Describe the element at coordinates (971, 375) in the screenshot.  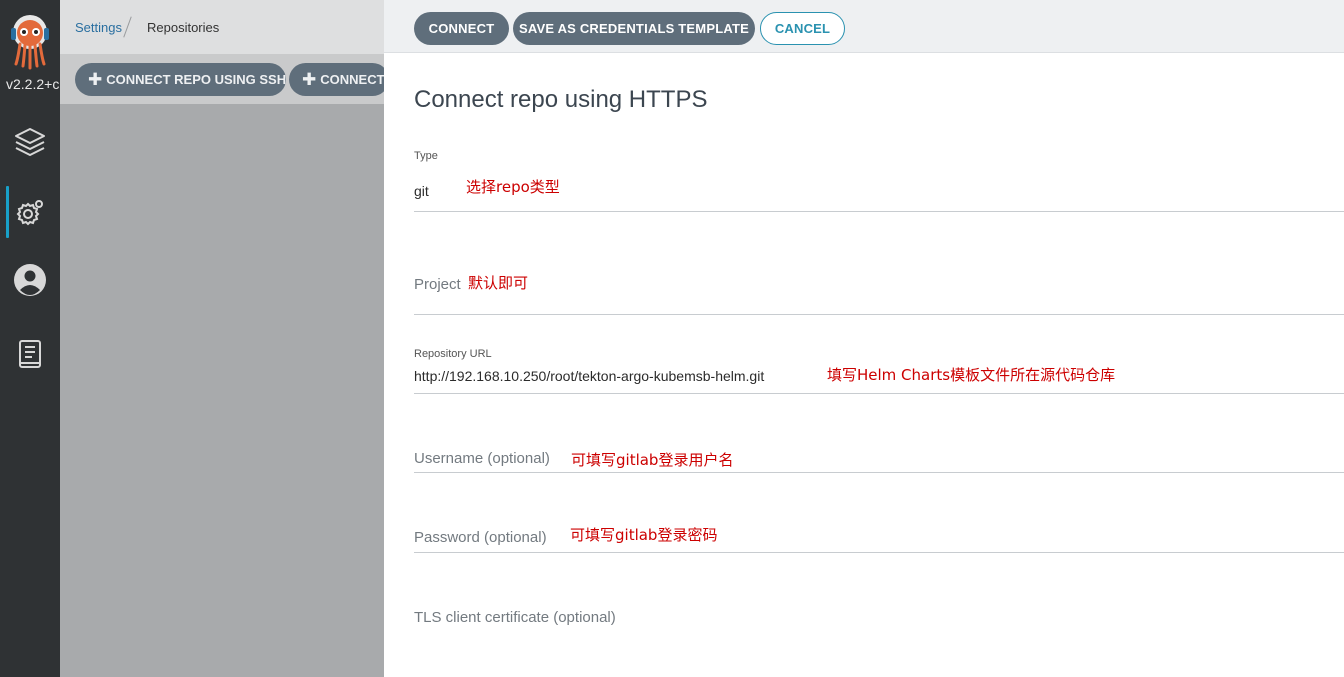
I see `repository-url-annotation: 填写Helm Charts模板文件所在源代码仓库` at that location.